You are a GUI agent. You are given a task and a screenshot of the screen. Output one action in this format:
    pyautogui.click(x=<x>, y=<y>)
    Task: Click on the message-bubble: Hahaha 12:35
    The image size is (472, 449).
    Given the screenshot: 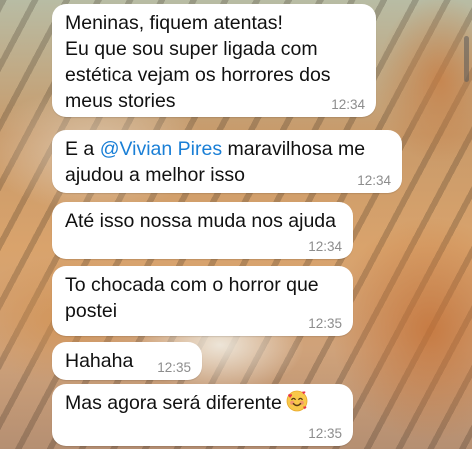 What is the action you would take?
    pyautogui.click(x=127, y=361)
    